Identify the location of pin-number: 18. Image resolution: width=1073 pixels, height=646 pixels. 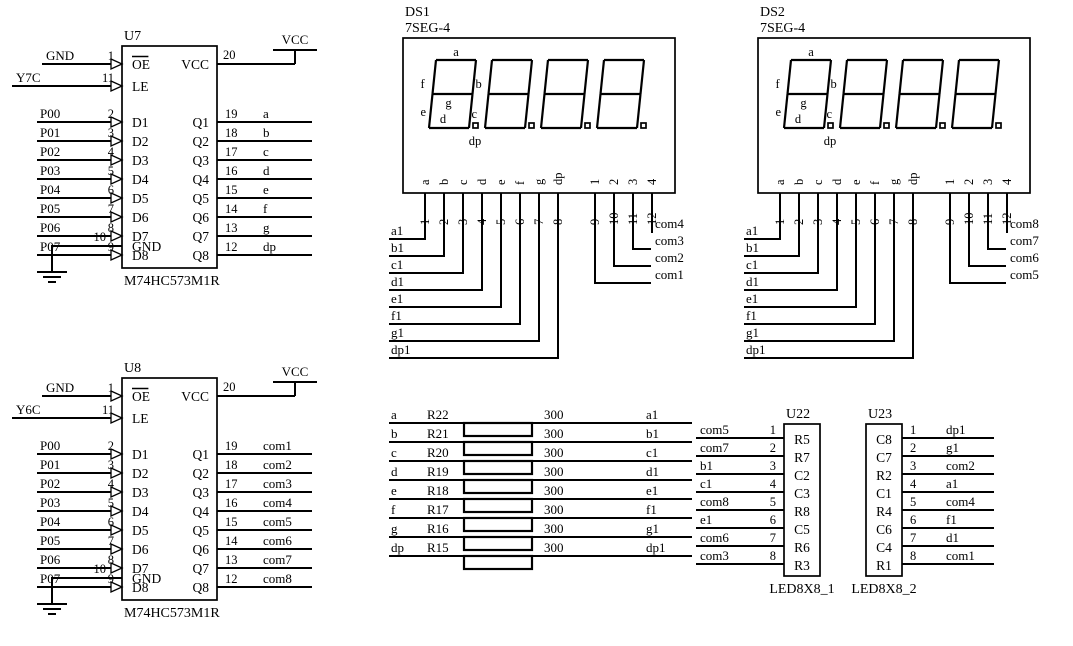
(231, 133).